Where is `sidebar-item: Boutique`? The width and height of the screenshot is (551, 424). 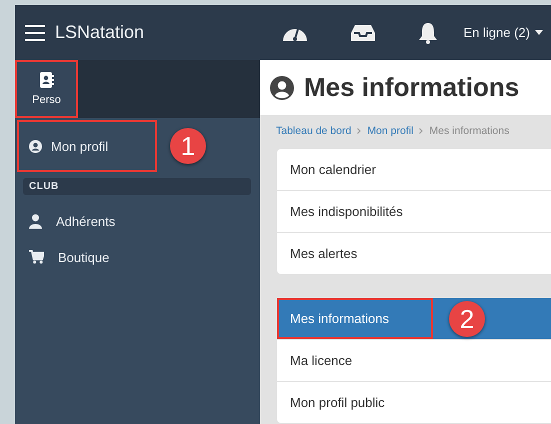
sidebar-item: Boutique is located at coordinates (68, 257).